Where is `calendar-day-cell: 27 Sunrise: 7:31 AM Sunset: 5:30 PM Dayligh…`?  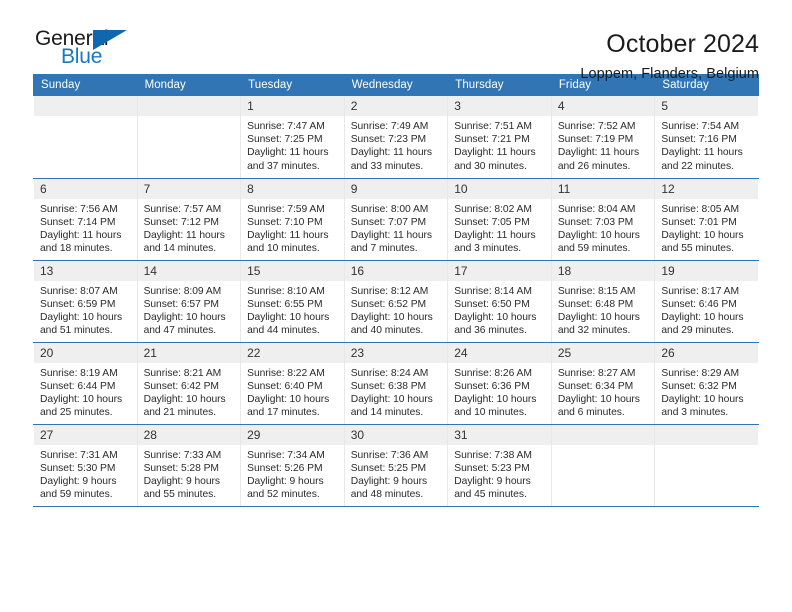 calendar-day-cell: 27 Sunrise: 7:31 AM Sunset: 5:30 PM Dayligh… is located at coordinates (85, 465).